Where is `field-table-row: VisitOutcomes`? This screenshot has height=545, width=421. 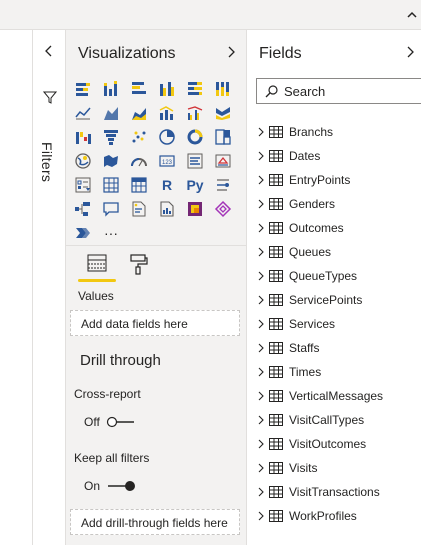 field-table-row: VisitOutcomes is located at coordinates (311, 444).